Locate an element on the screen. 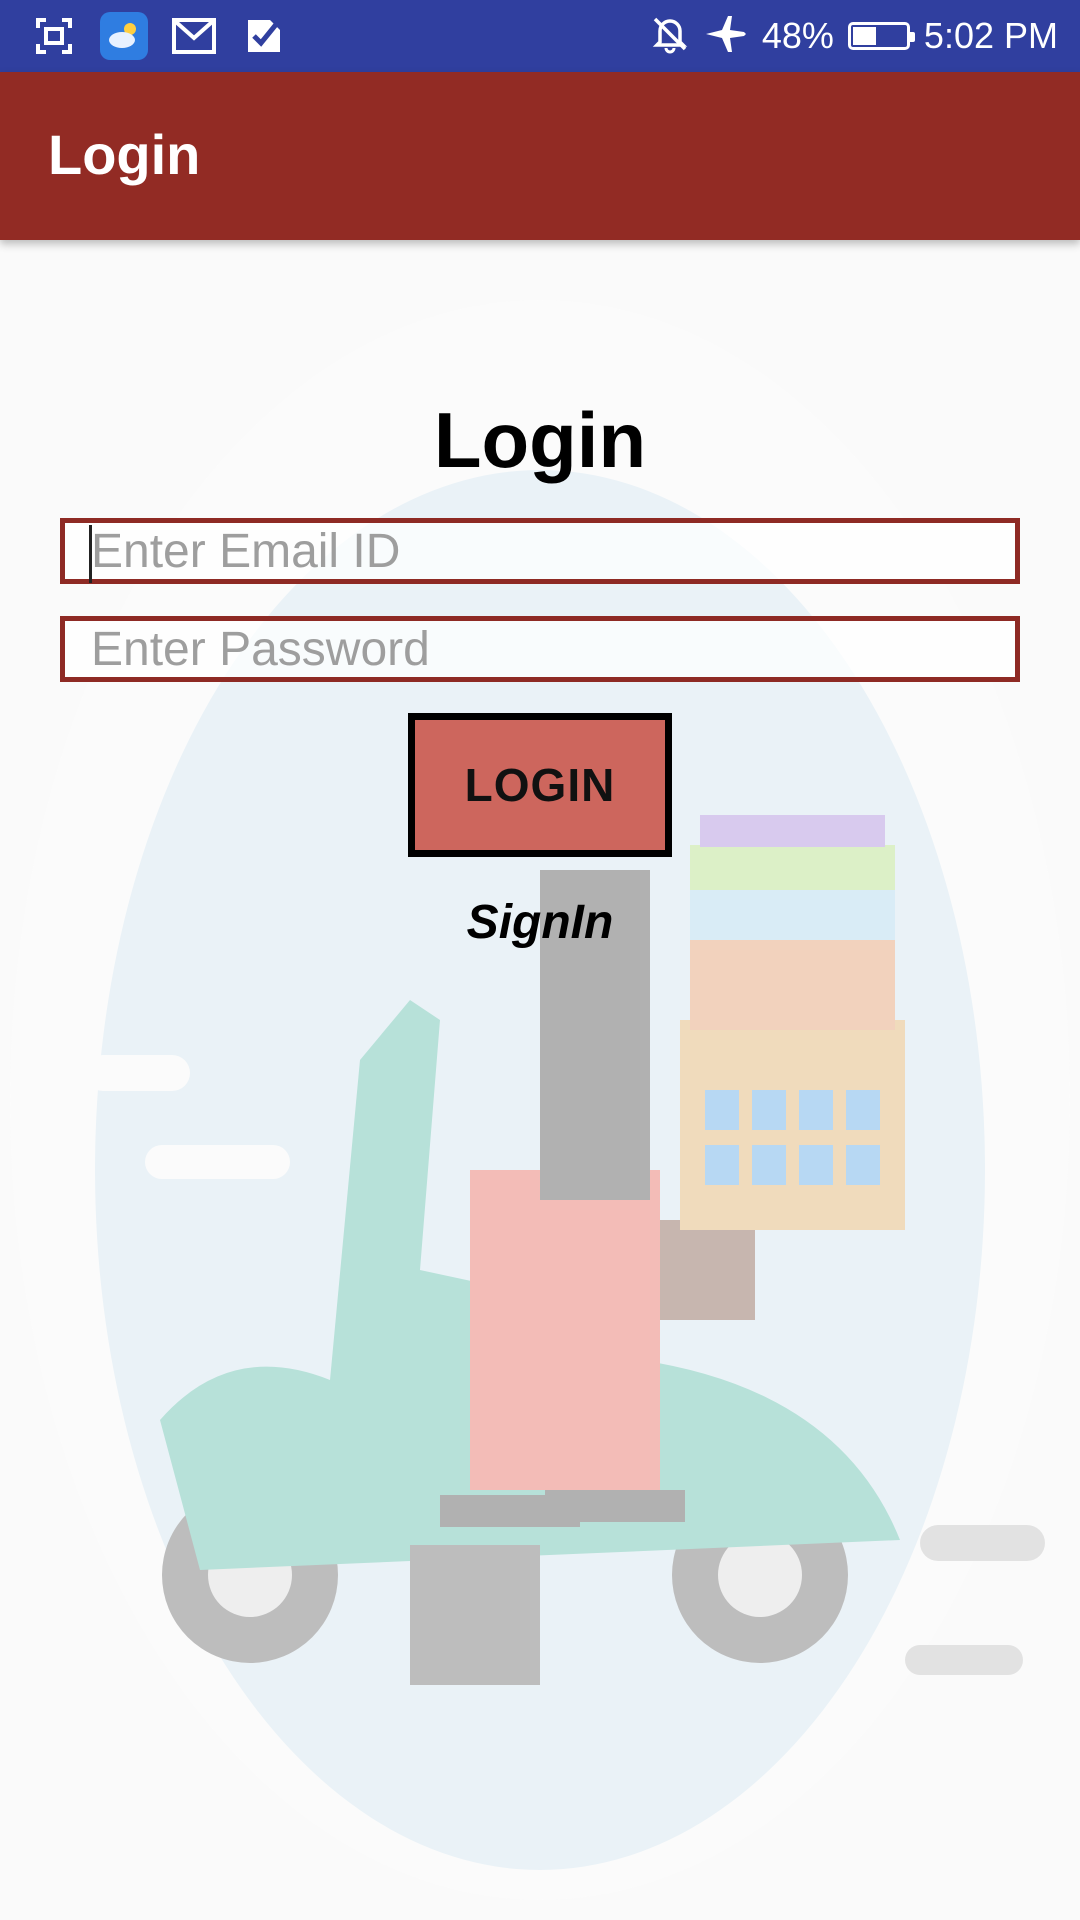 This screenshot has height=1920, width=1080. airplane-mode-icon is located at coordinates (726, 36).